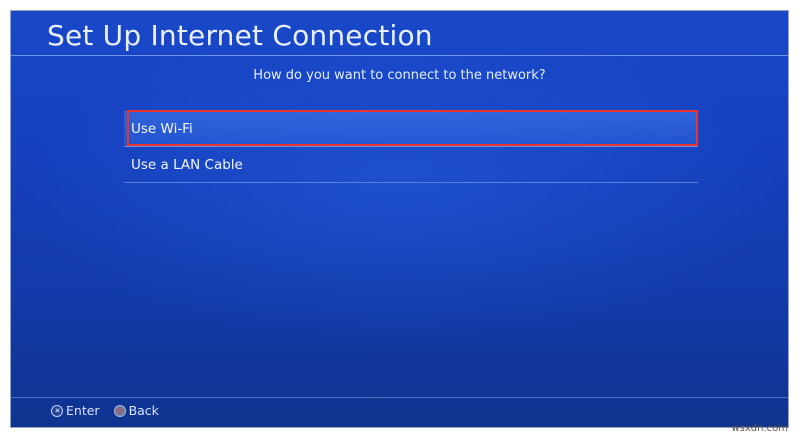 This screenshot has width=800, height=438. What do you see at coordinates (240, 35) in the screenshot?
I see `page-title: Set Up Internet Connection` at bounding box center [240, 35].